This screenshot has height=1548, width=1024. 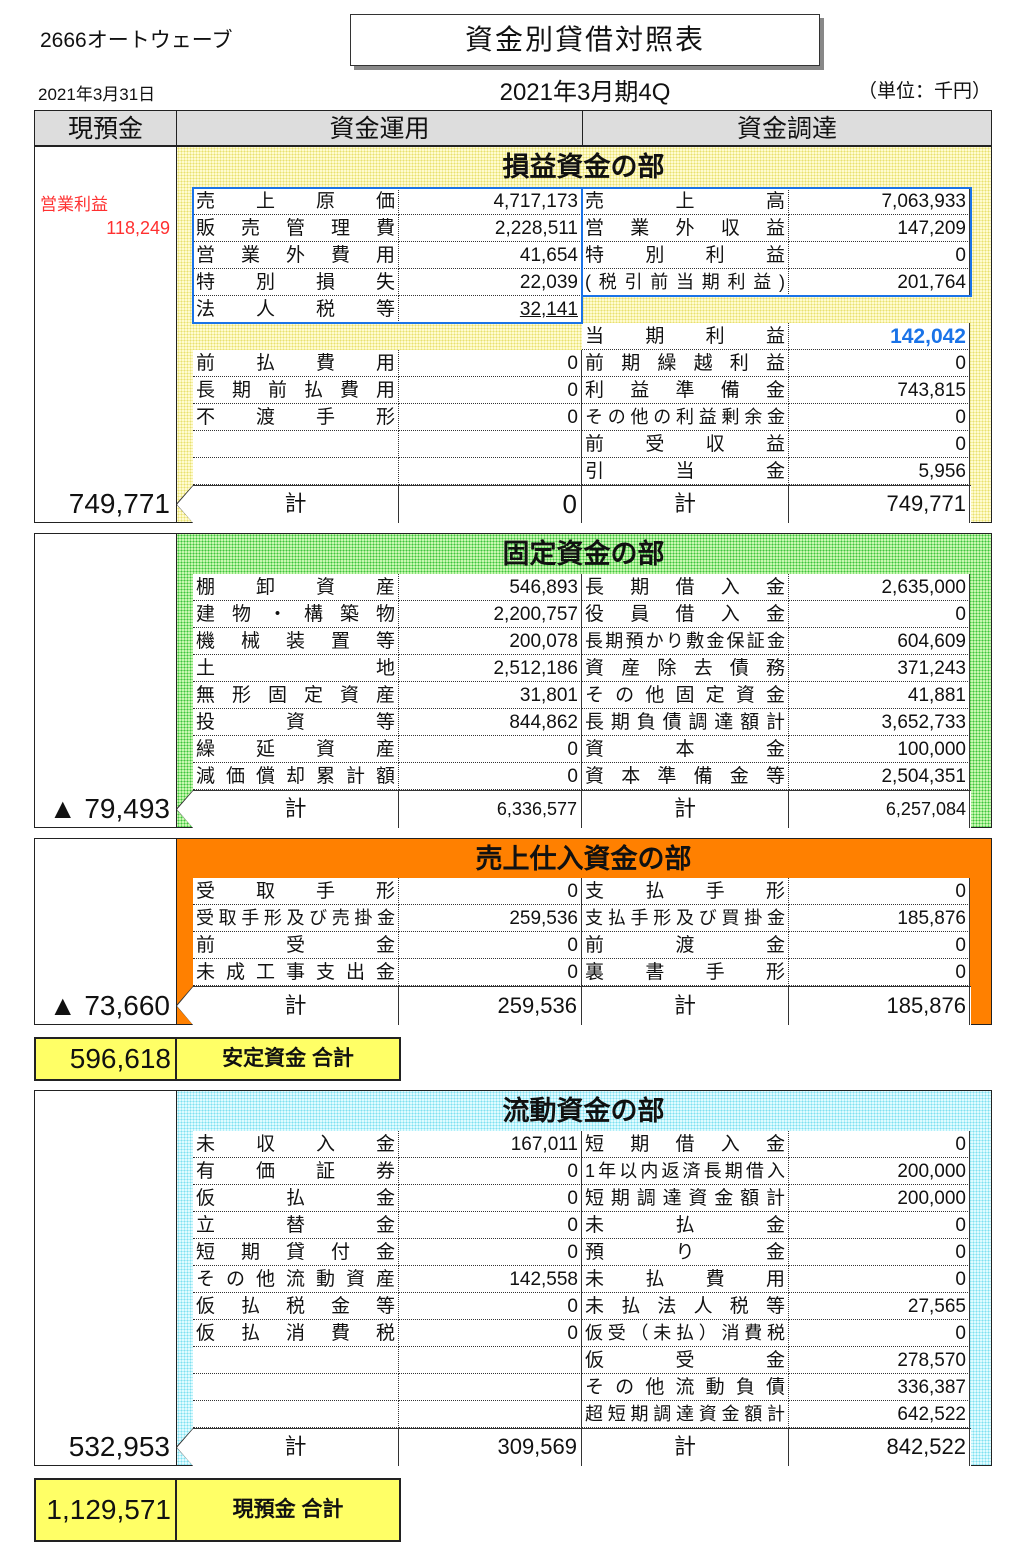 What do you see at coordinates (925, 91) in the screenshot?
I see `unit-label: （単位：千円）` at bounding box center [925, 91].